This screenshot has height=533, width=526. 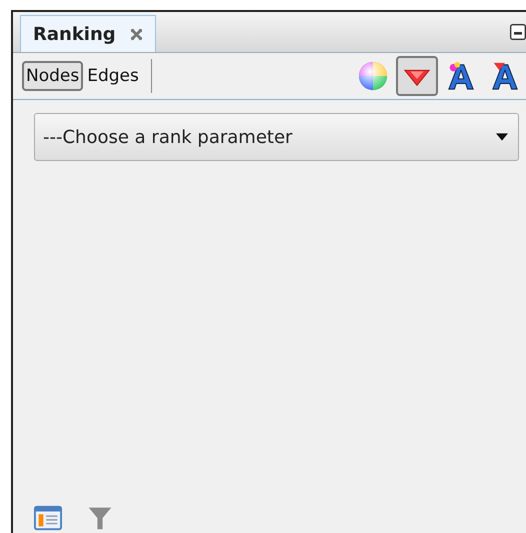 I want to click on close-icon, so click(x=136, y=34).